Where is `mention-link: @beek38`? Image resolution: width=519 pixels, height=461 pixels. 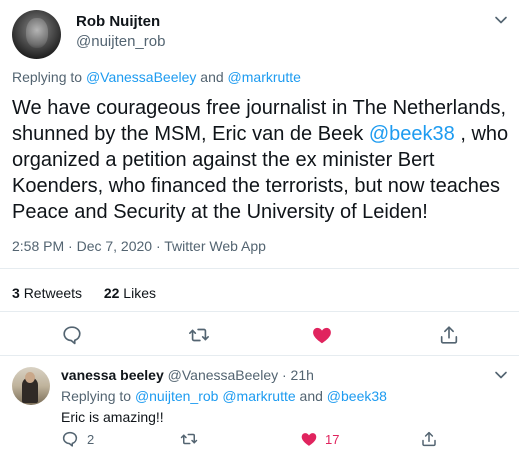 mention-link: @beek38 is located at coordinates (412, 134).